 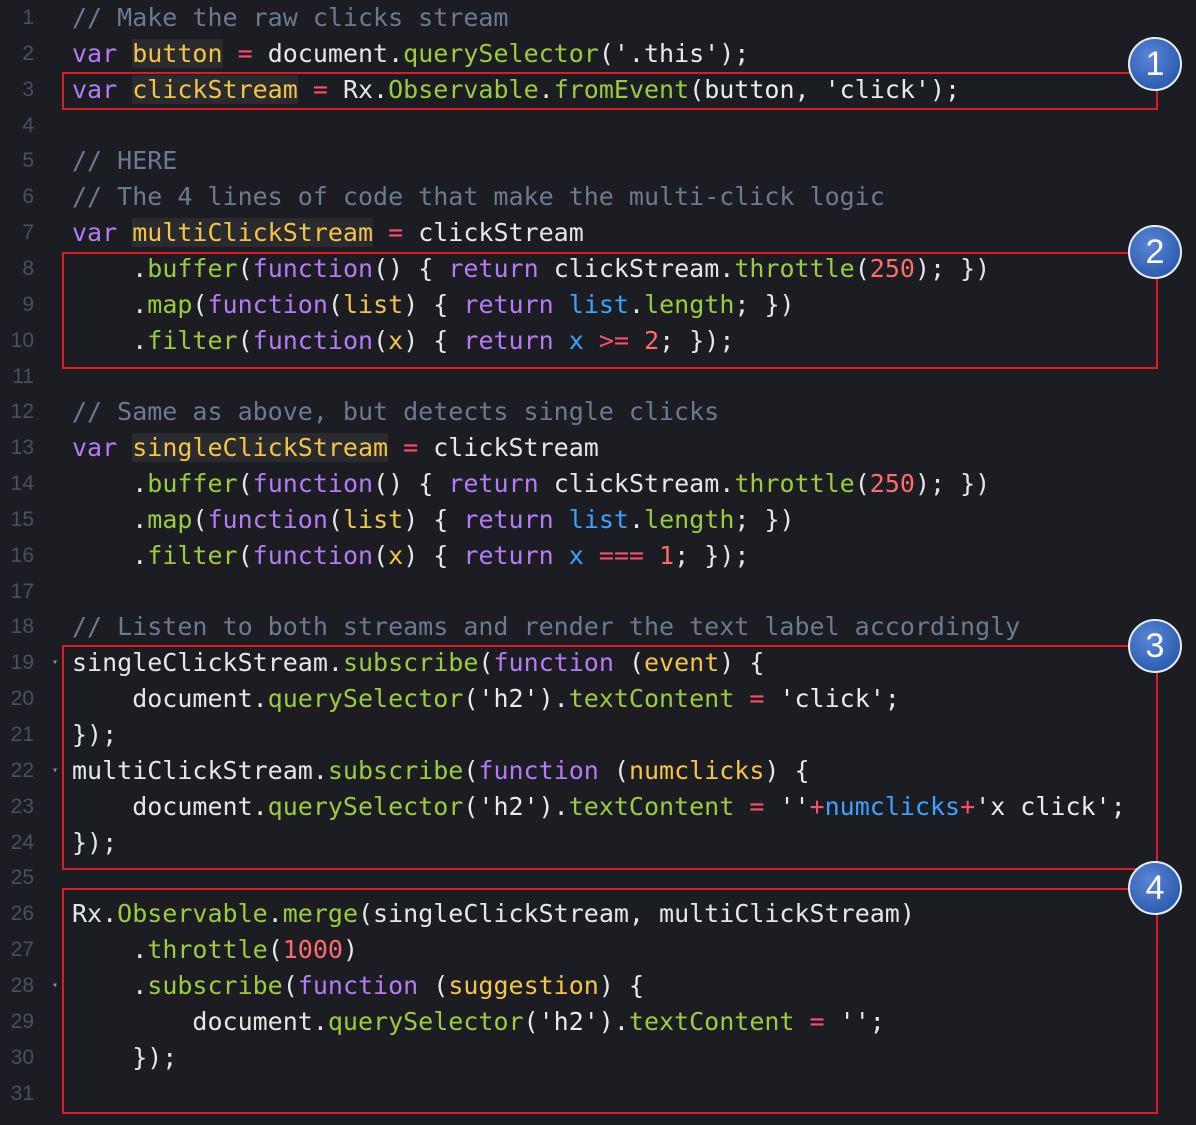 I want to click on code-token: multiClickStream, so click(x=253, y=233).